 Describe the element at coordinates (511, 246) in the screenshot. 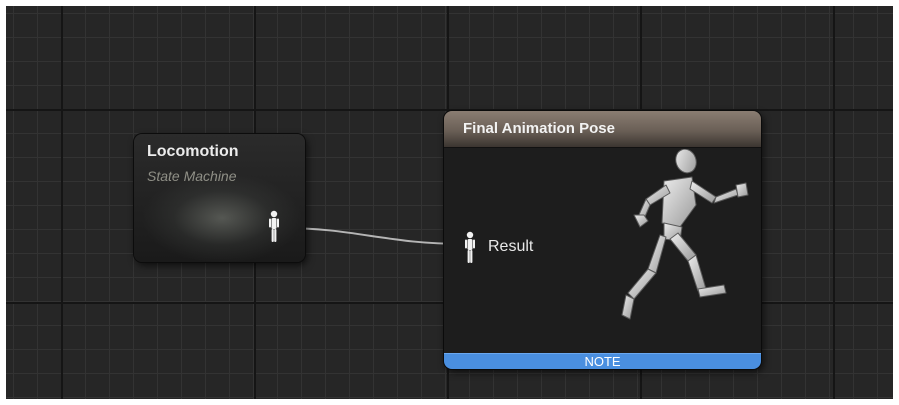

I see `result-pin-label: Result` at that location.